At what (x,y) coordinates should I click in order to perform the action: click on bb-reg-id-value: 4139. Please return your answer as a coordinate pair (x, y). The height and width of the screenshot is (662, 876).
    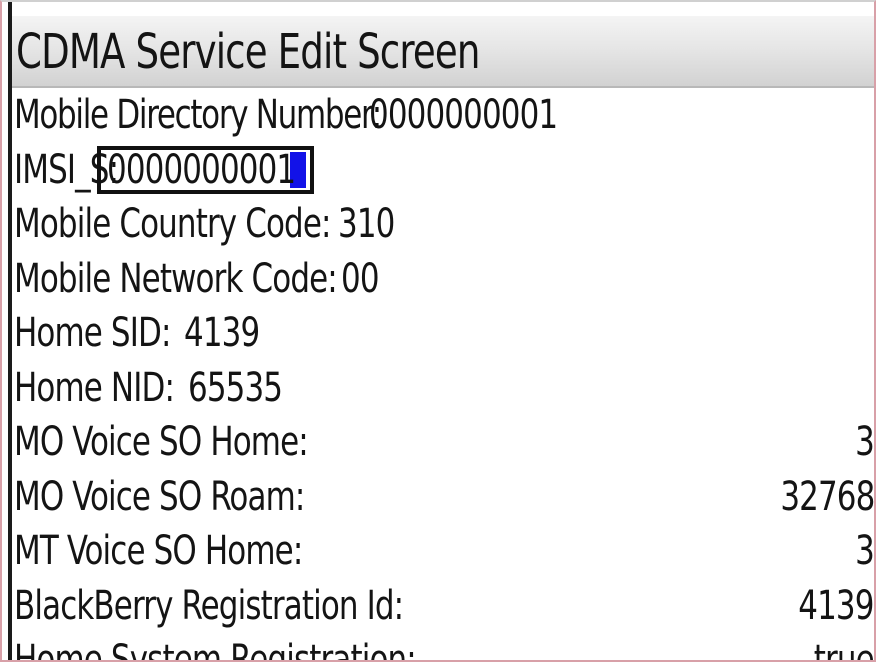
    Looking at the image, I should click on (836, 605).